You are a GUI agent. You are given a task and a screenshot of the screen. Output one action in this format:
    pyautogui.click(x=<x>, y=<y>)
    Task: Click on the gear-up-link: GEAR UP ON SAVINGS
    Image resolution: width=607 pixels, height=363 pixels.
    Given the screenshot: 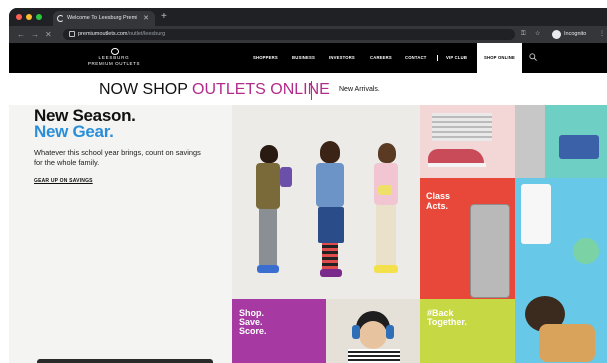 What is the action you would take?
    pyautogui.click(x=63, y=181)
    